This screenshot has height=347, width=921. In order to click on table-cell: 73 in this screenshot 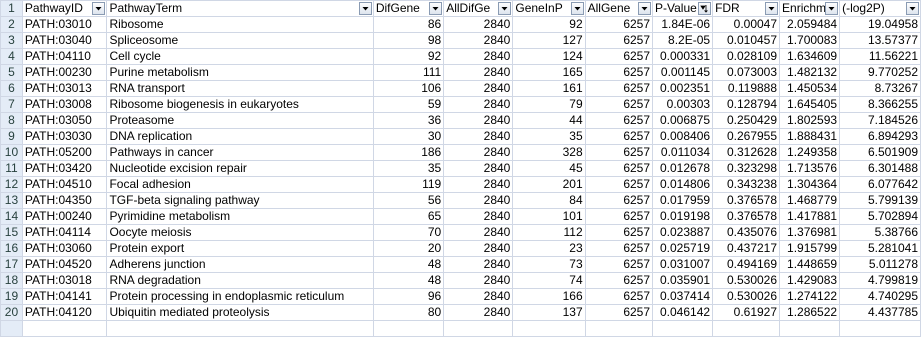, I will do `click(549, 264)`.